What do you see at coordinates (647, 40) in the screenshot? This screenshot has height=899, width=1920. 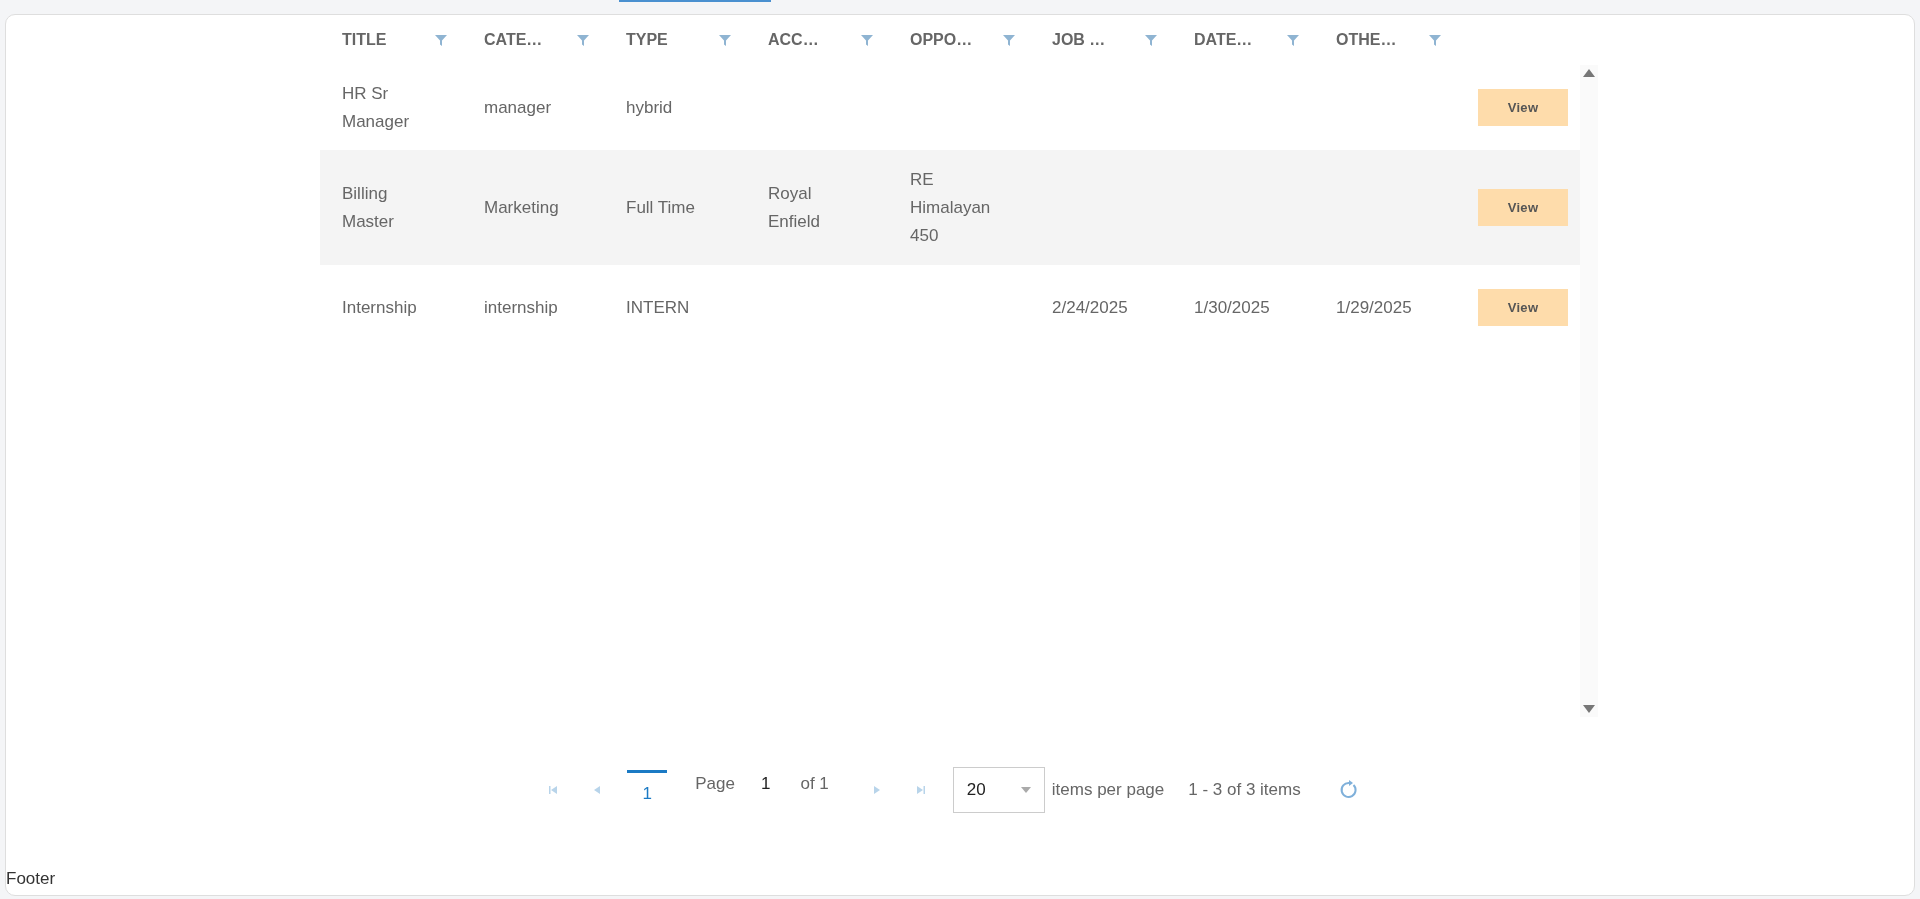 I see `column-header: TYPE` at bounding box center [647, 40].